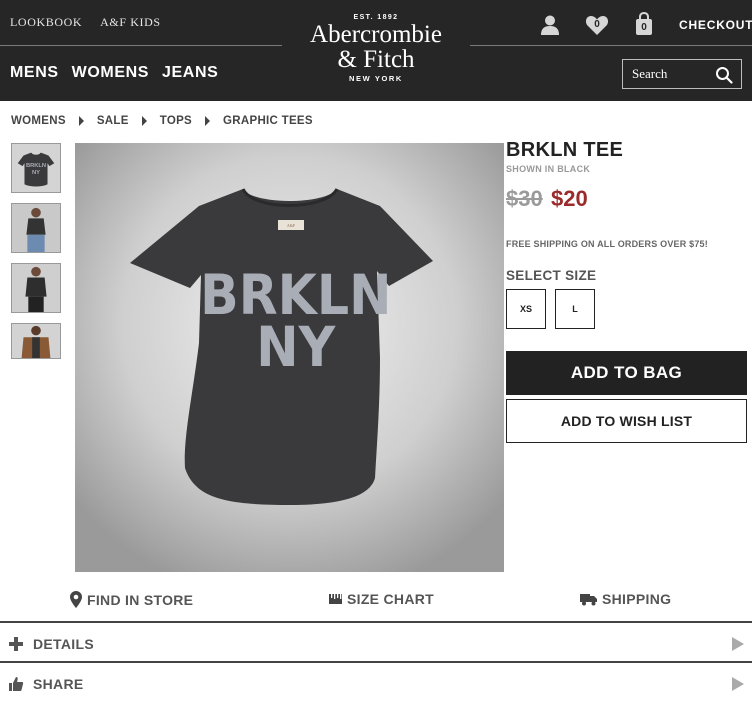  I want to click on details-accordion: DETAILS, so click(376, 644).